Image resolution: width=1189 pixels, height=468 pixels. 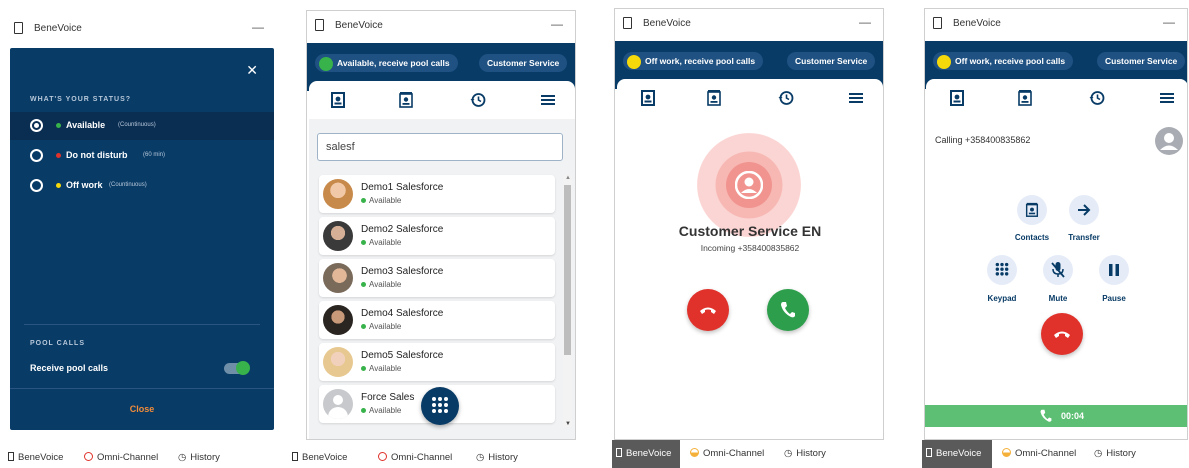 What do you see at coordinates (440, 406) in the screenshot?
I see `dialpad-button` at bounding box center [440, 406].